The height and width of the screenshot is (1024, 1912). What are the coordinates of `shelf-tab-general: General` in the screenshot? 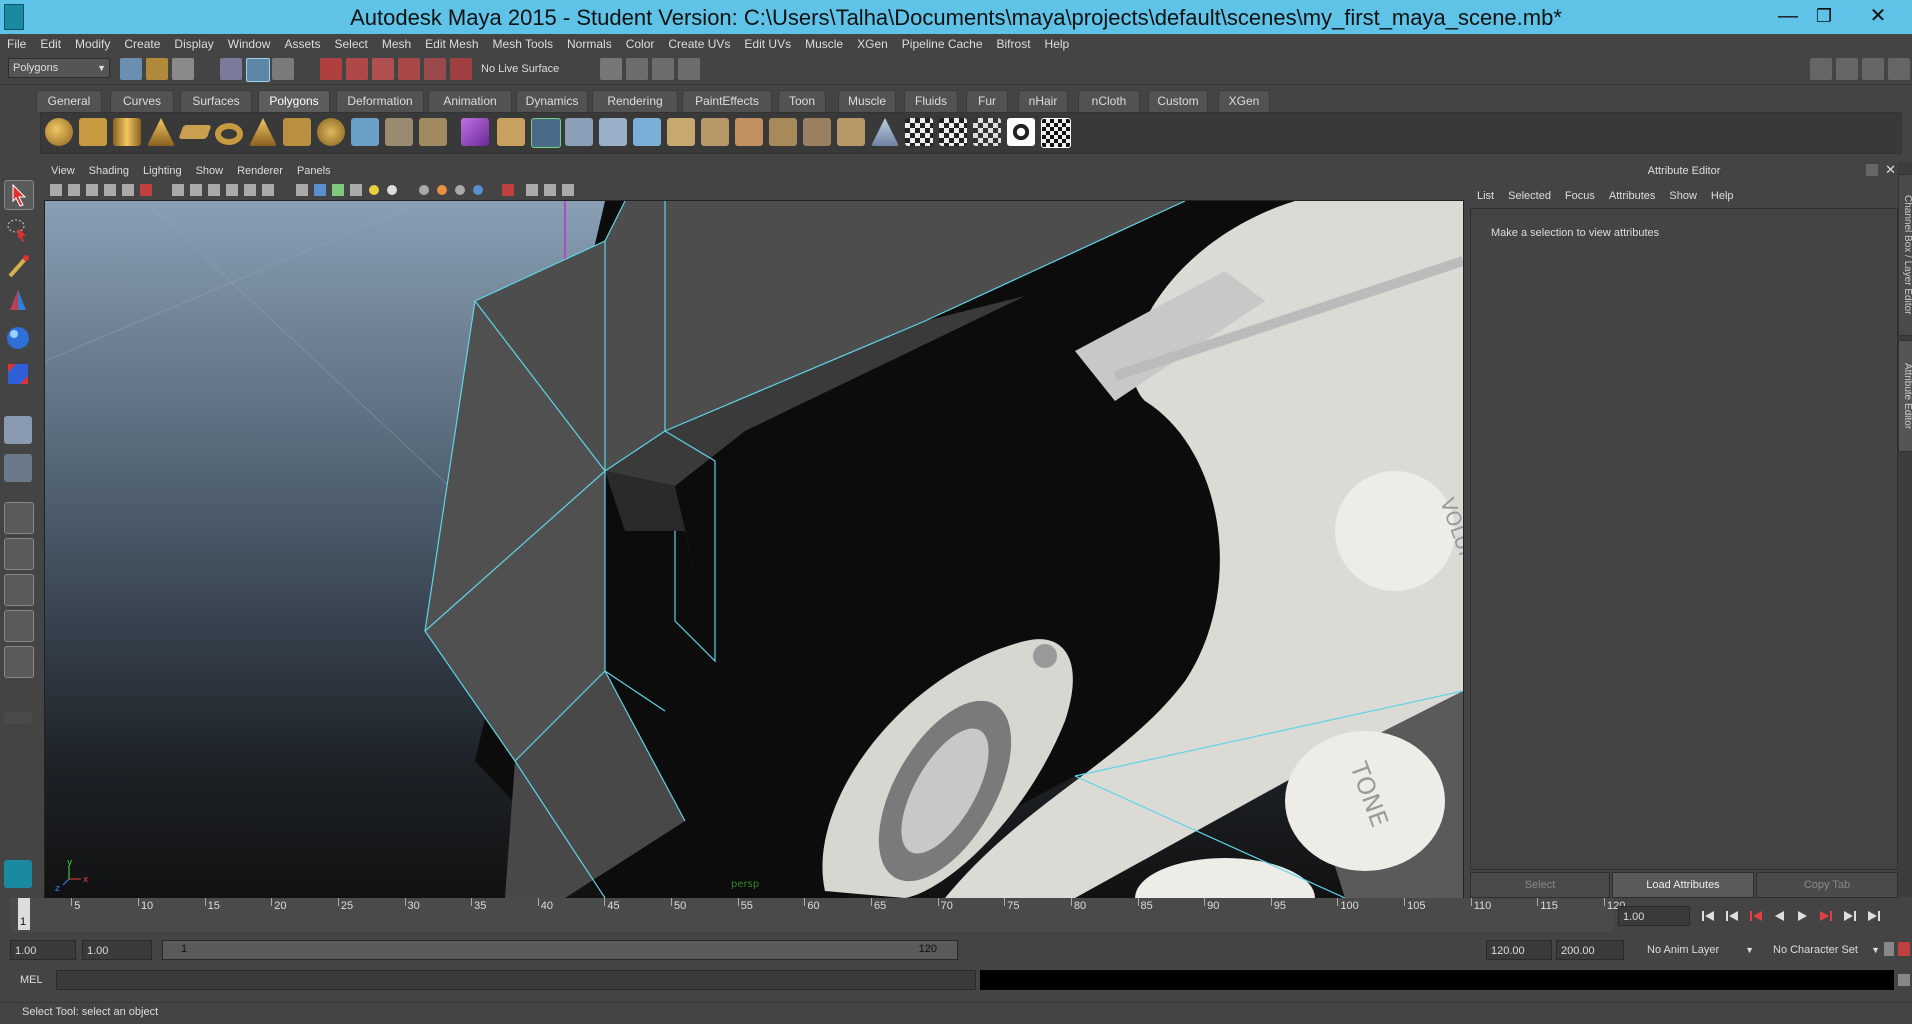 It's located at (69, 101).